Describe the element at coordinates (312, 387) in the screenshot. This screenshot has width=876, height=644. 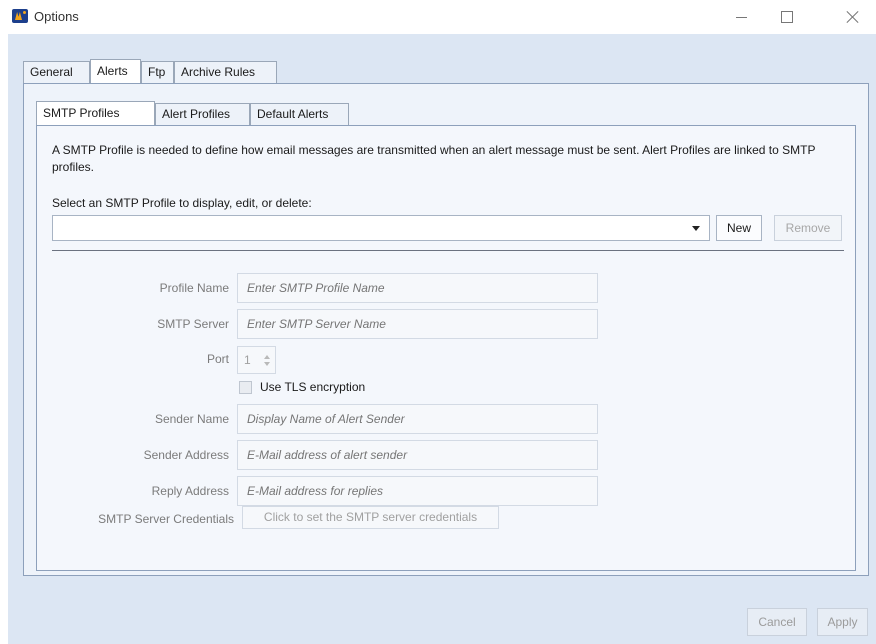
I see `tls-checkbox-label: Use TLS encryption` at that location.